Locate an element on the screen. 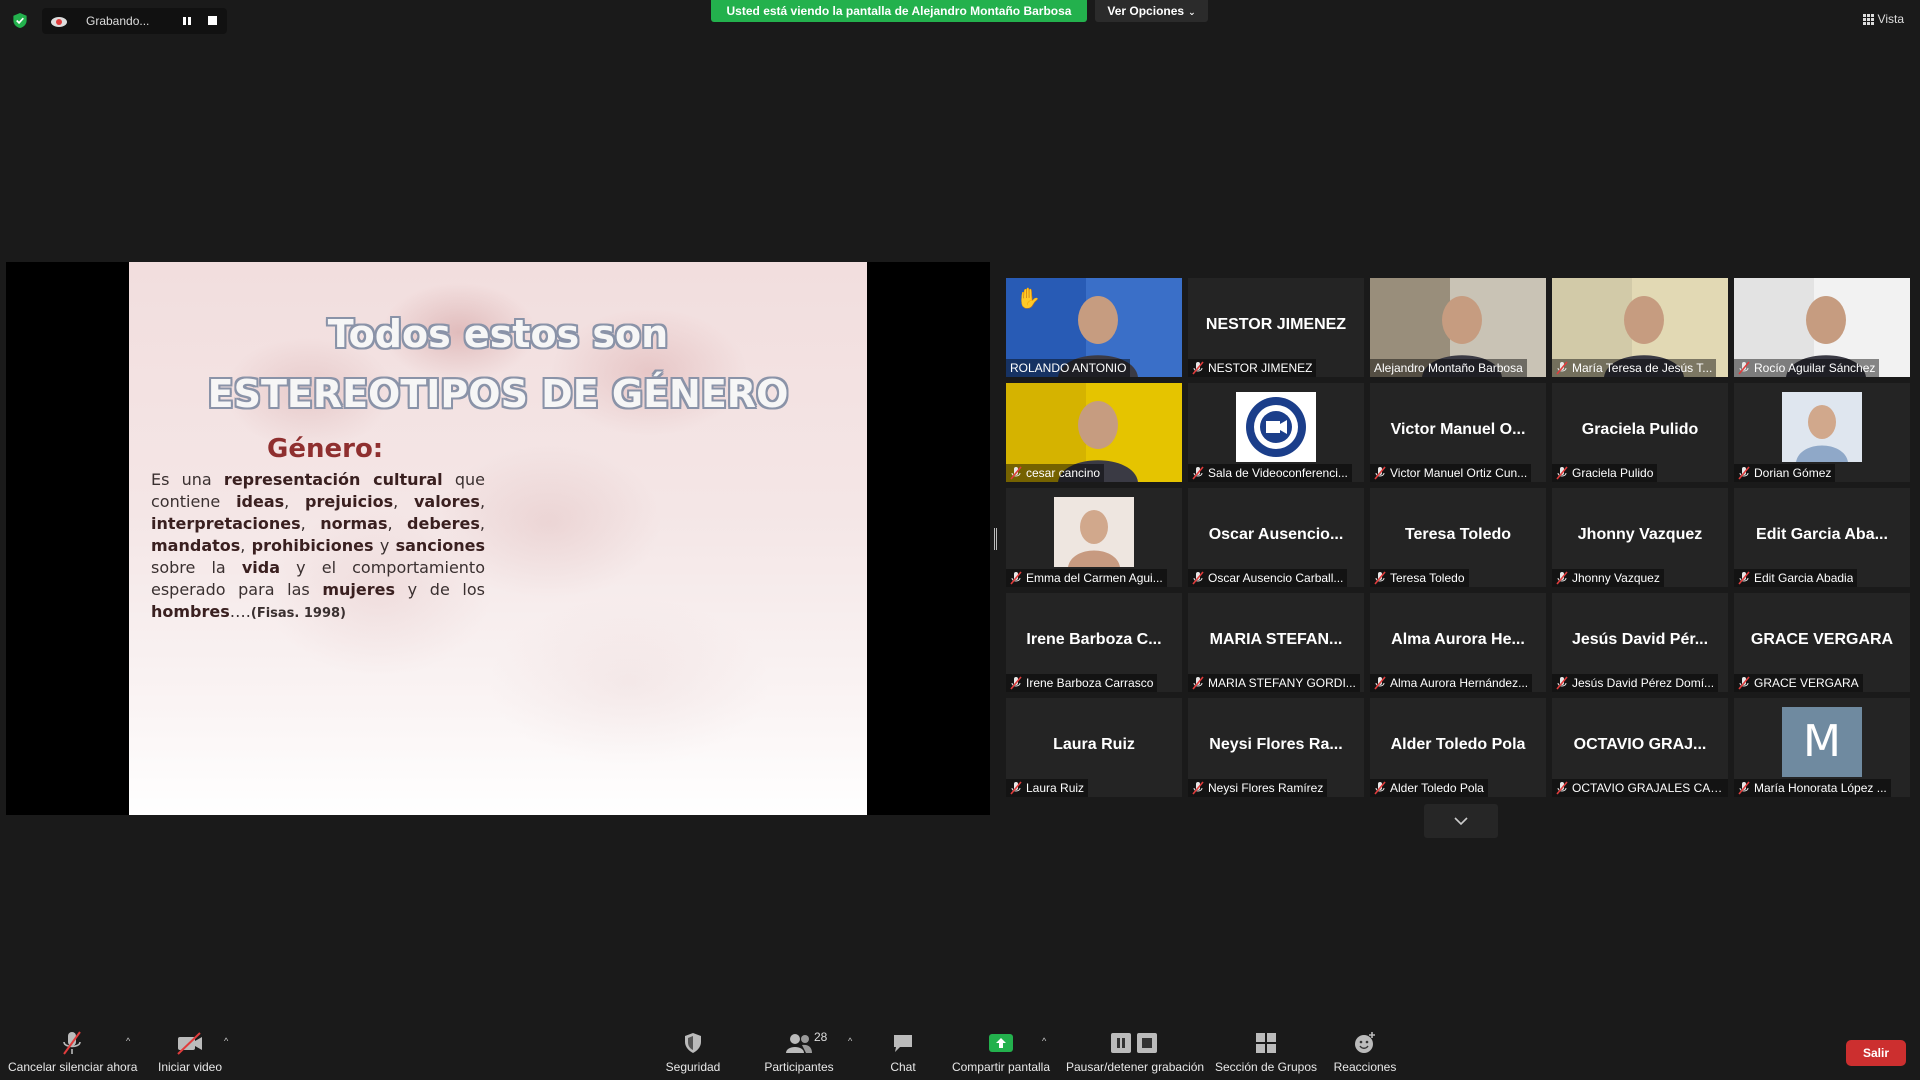 This screenshot has width=1920, height=1080. unmute-button: Cancelar silenciar ahora is located at coordinates (72, 1052).